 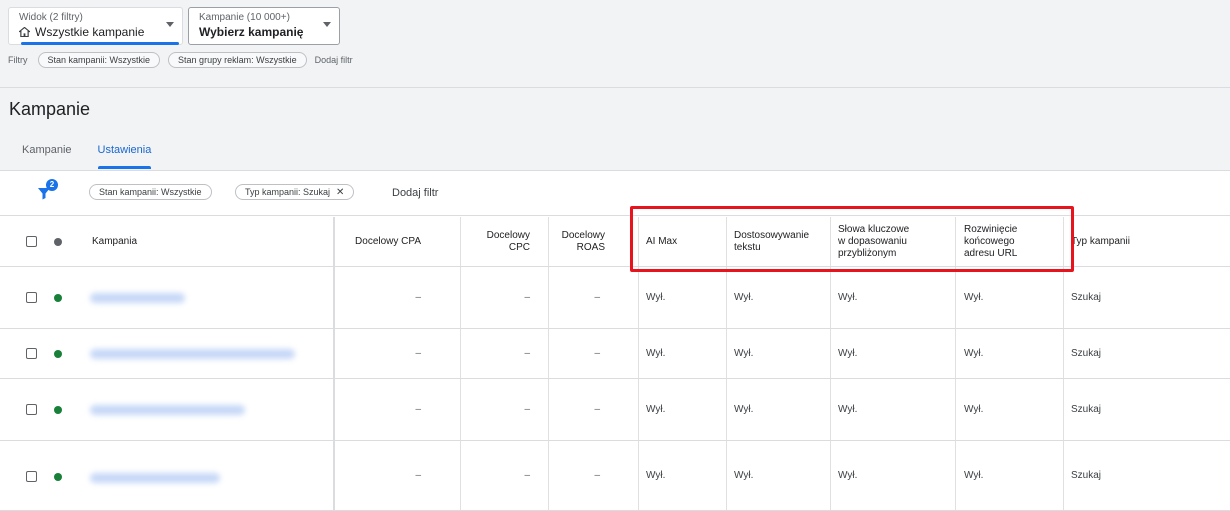 What do you see at coordinates (50, 109) in the screenshot?
I see `page-title: Kampanie` at bounding box center [50, 109].